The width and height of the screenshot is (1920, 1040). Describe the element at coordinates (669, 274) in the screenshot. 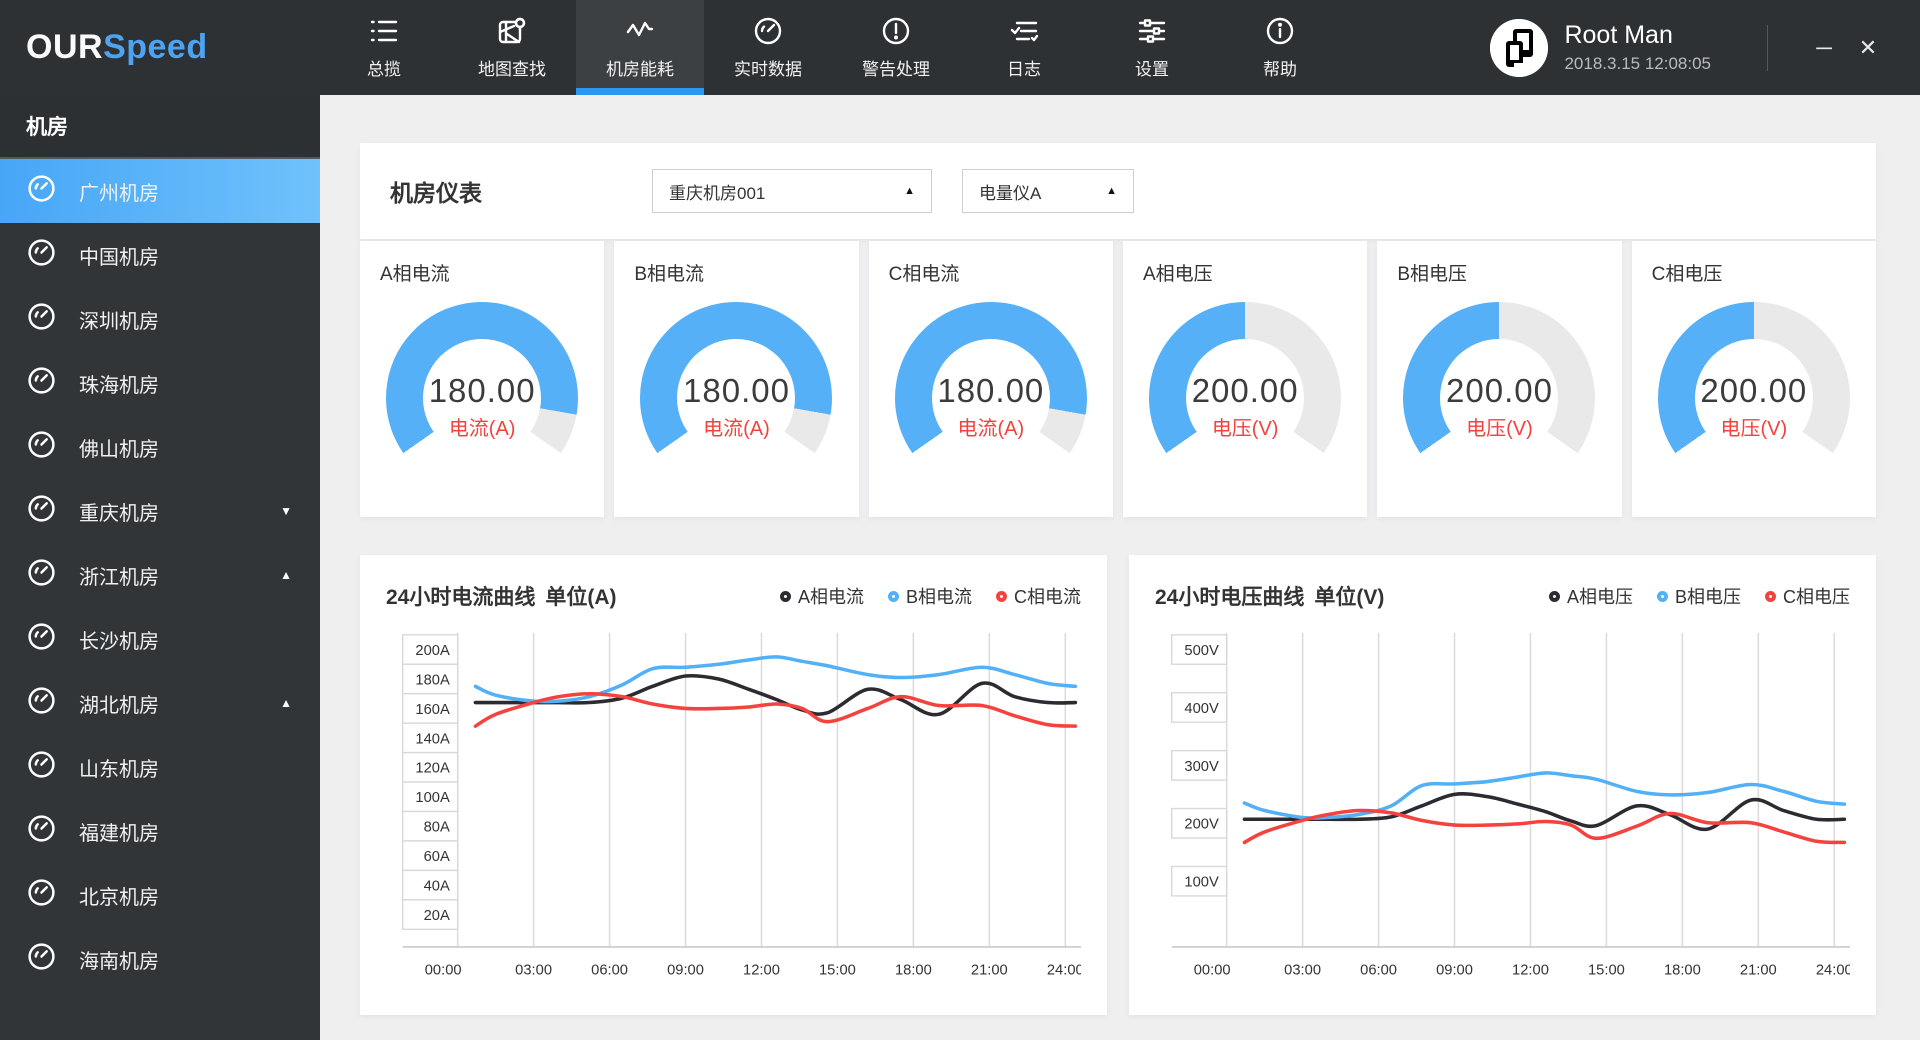

I see `gauge-title: B相电流` at that location.